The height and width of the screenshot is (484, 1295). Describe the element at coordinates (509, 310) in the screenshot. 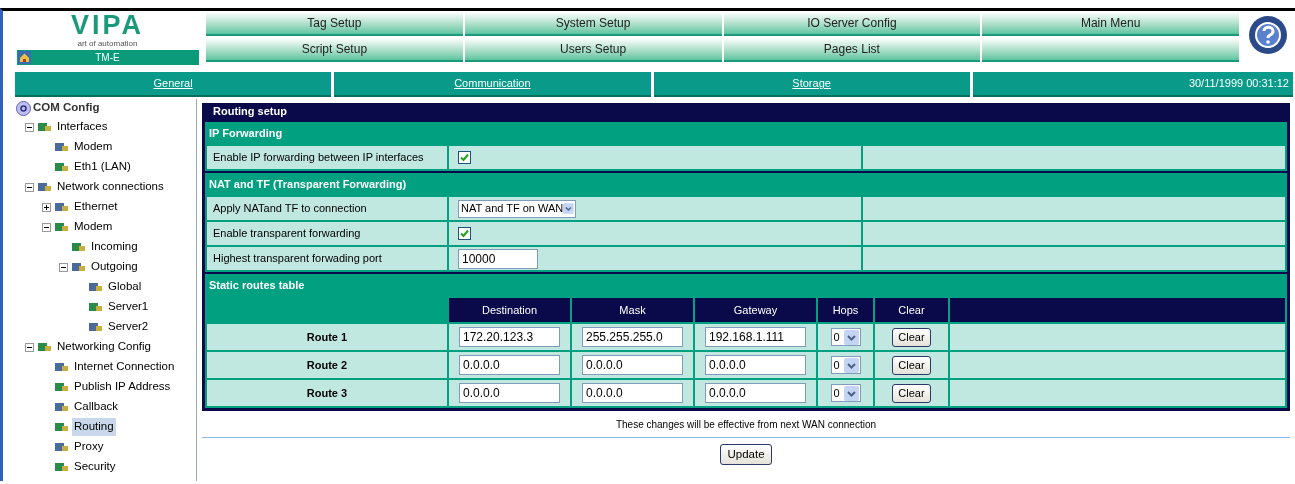

I see `column-header: Destination` at that location.